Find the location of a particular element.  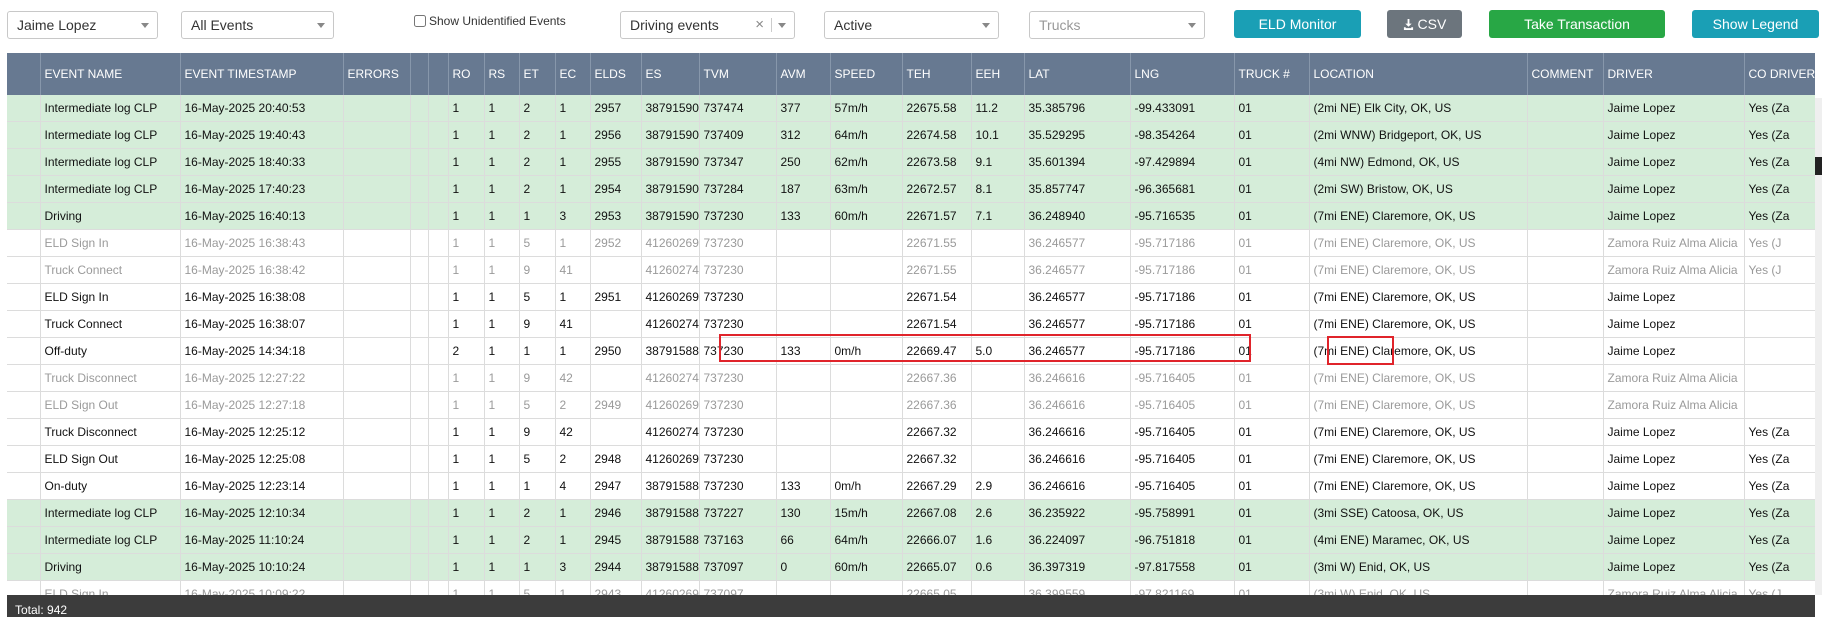

column-header-event-name: EVENT NAME is located at coordinates (110, 74).